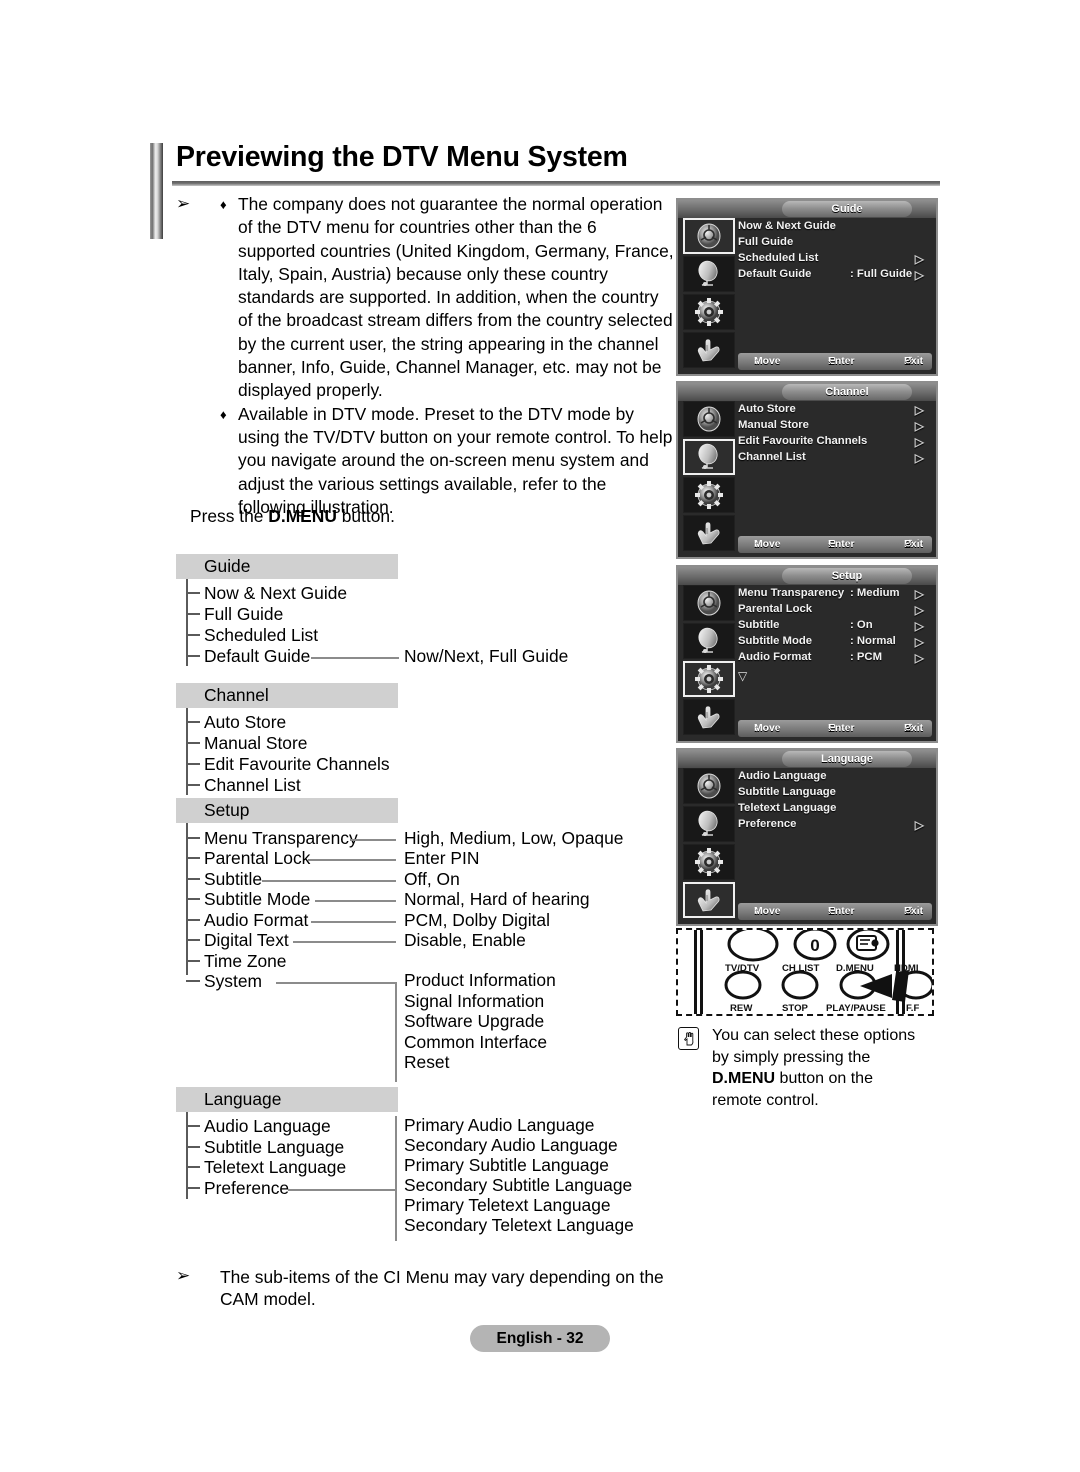 The image size is (1080, 1472). I want to click on tree-value-subtitle: Off, On, so click(432, 879).